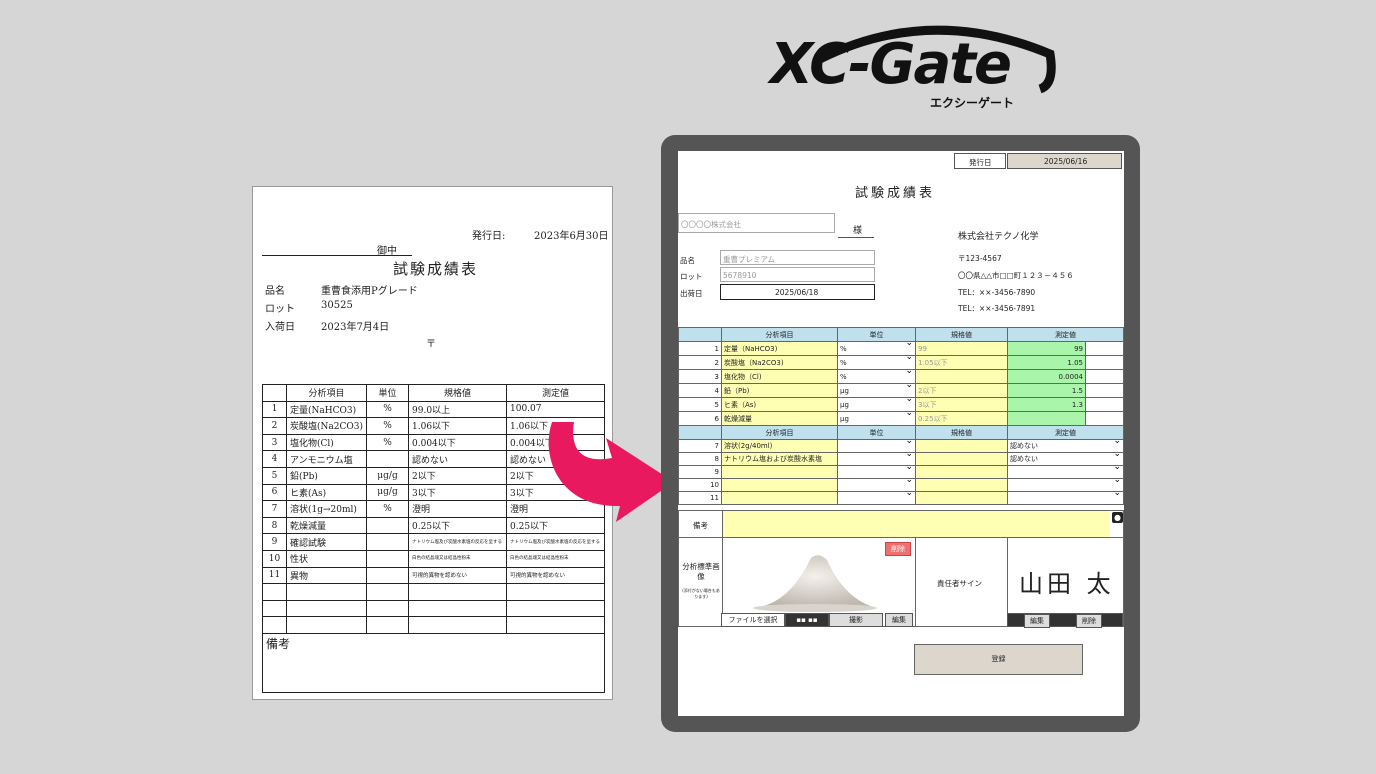 This screenshot has height=774, width=1376. I want to click on row-value-input, so click(1046, 418).